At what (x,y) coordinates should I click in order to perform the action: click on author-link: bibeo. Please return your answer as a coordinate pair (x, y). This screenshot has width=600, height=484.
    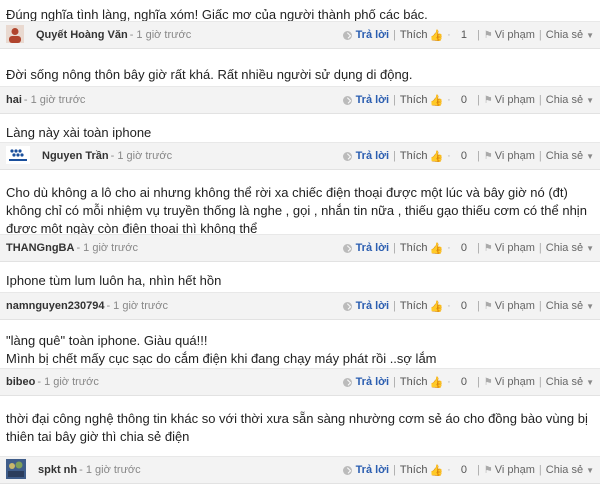
    Looking at the image, I should click on (20, 382).